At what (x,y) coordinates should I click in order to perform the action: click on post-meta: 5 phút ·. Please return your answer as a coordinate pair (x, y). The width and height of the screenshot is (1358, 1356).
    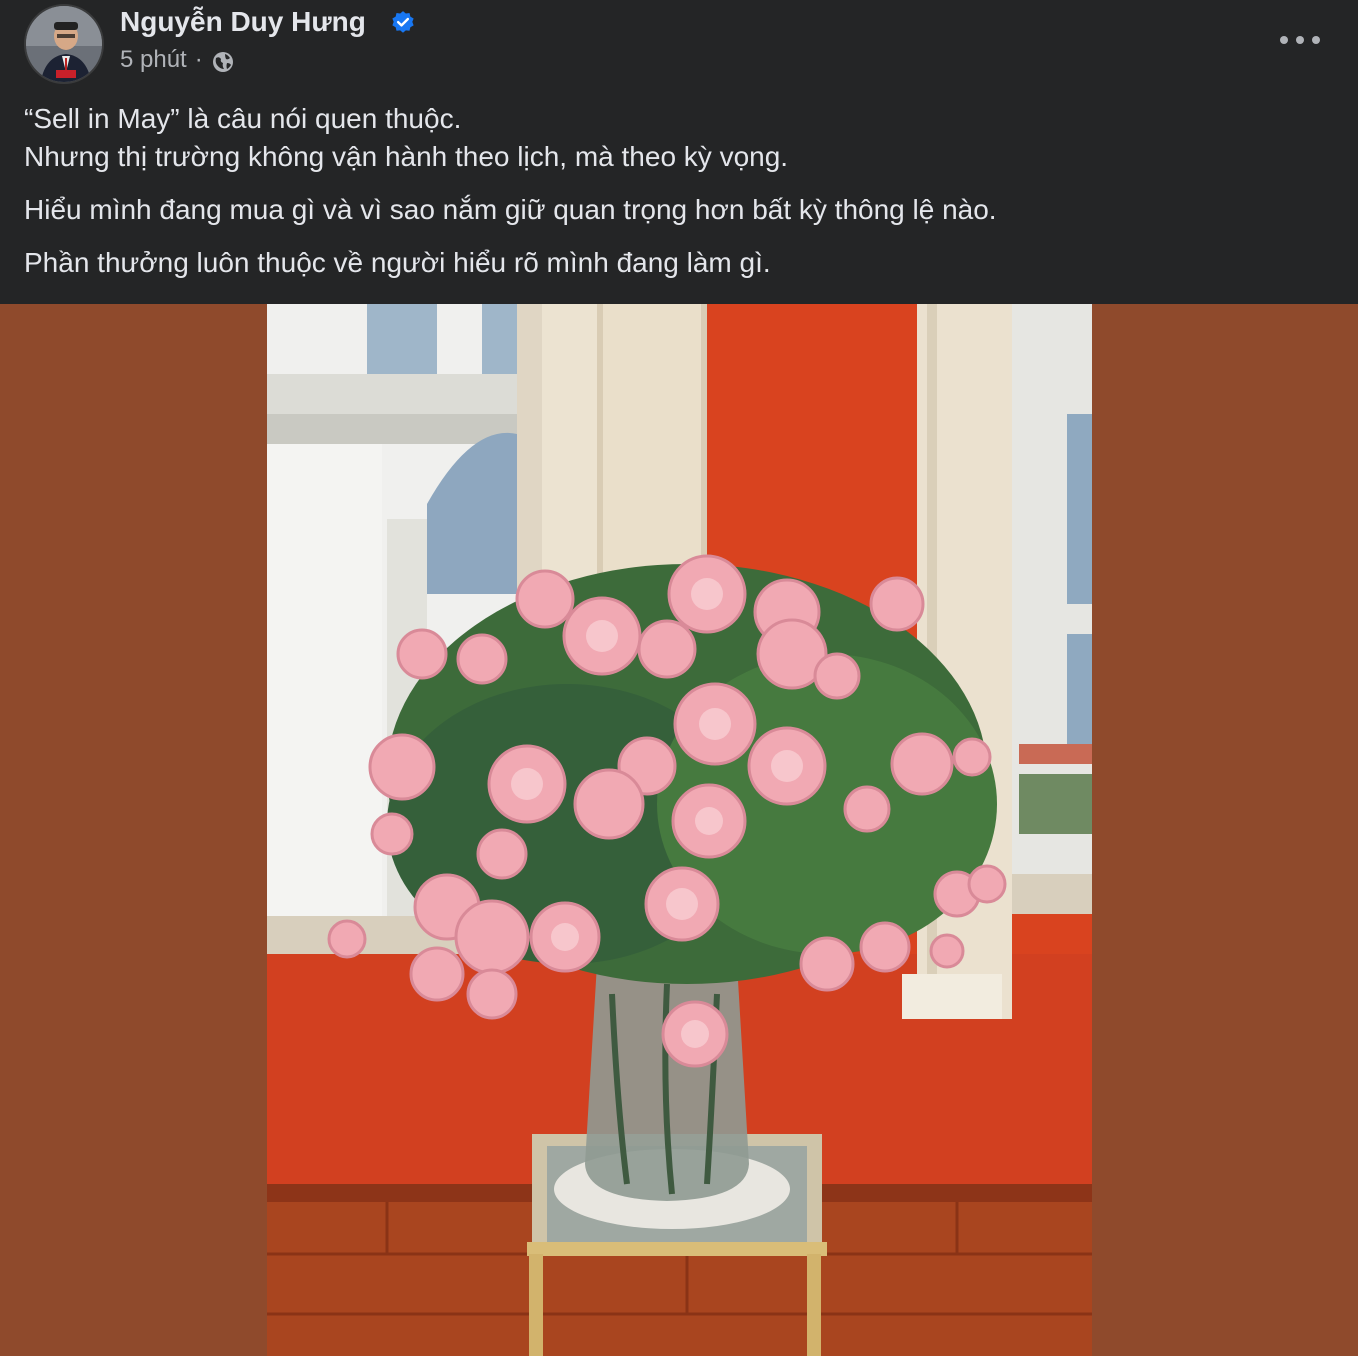
    Looking at the image, I should click on (177, 60).